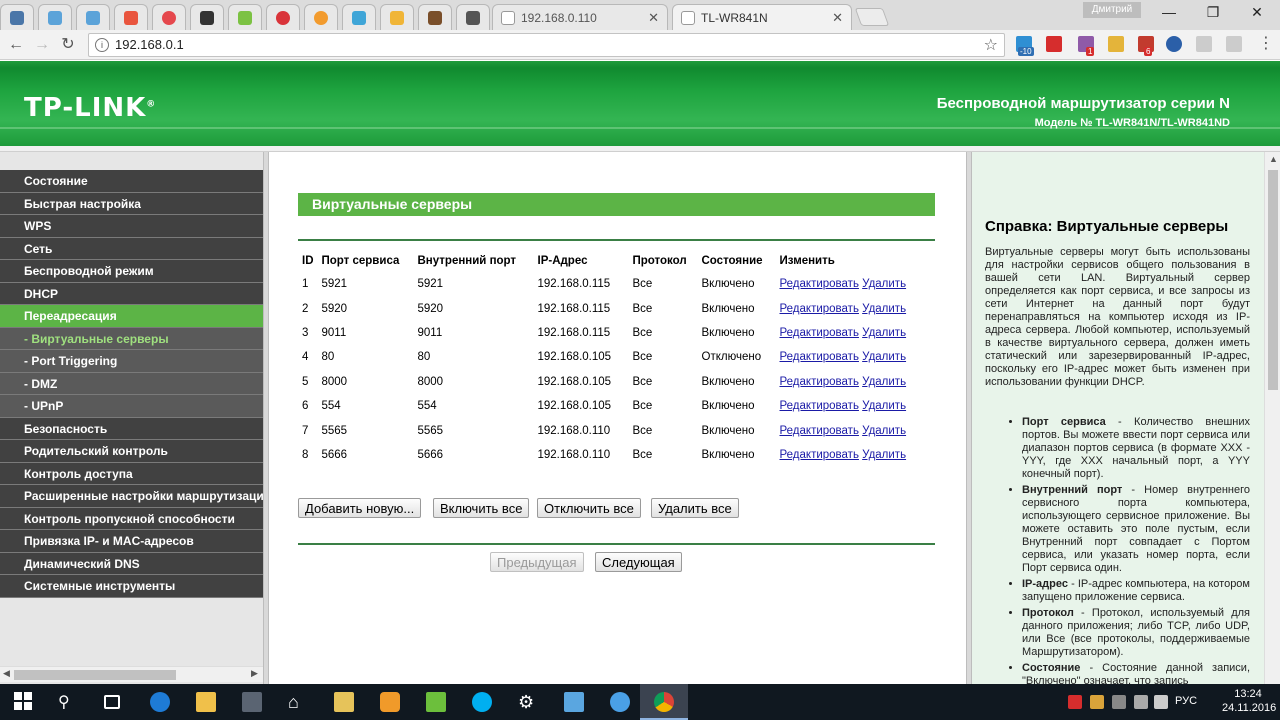  Describe the element at coordinates (42, 45) in the screenshot. I see `forward-icon: →` at that location.